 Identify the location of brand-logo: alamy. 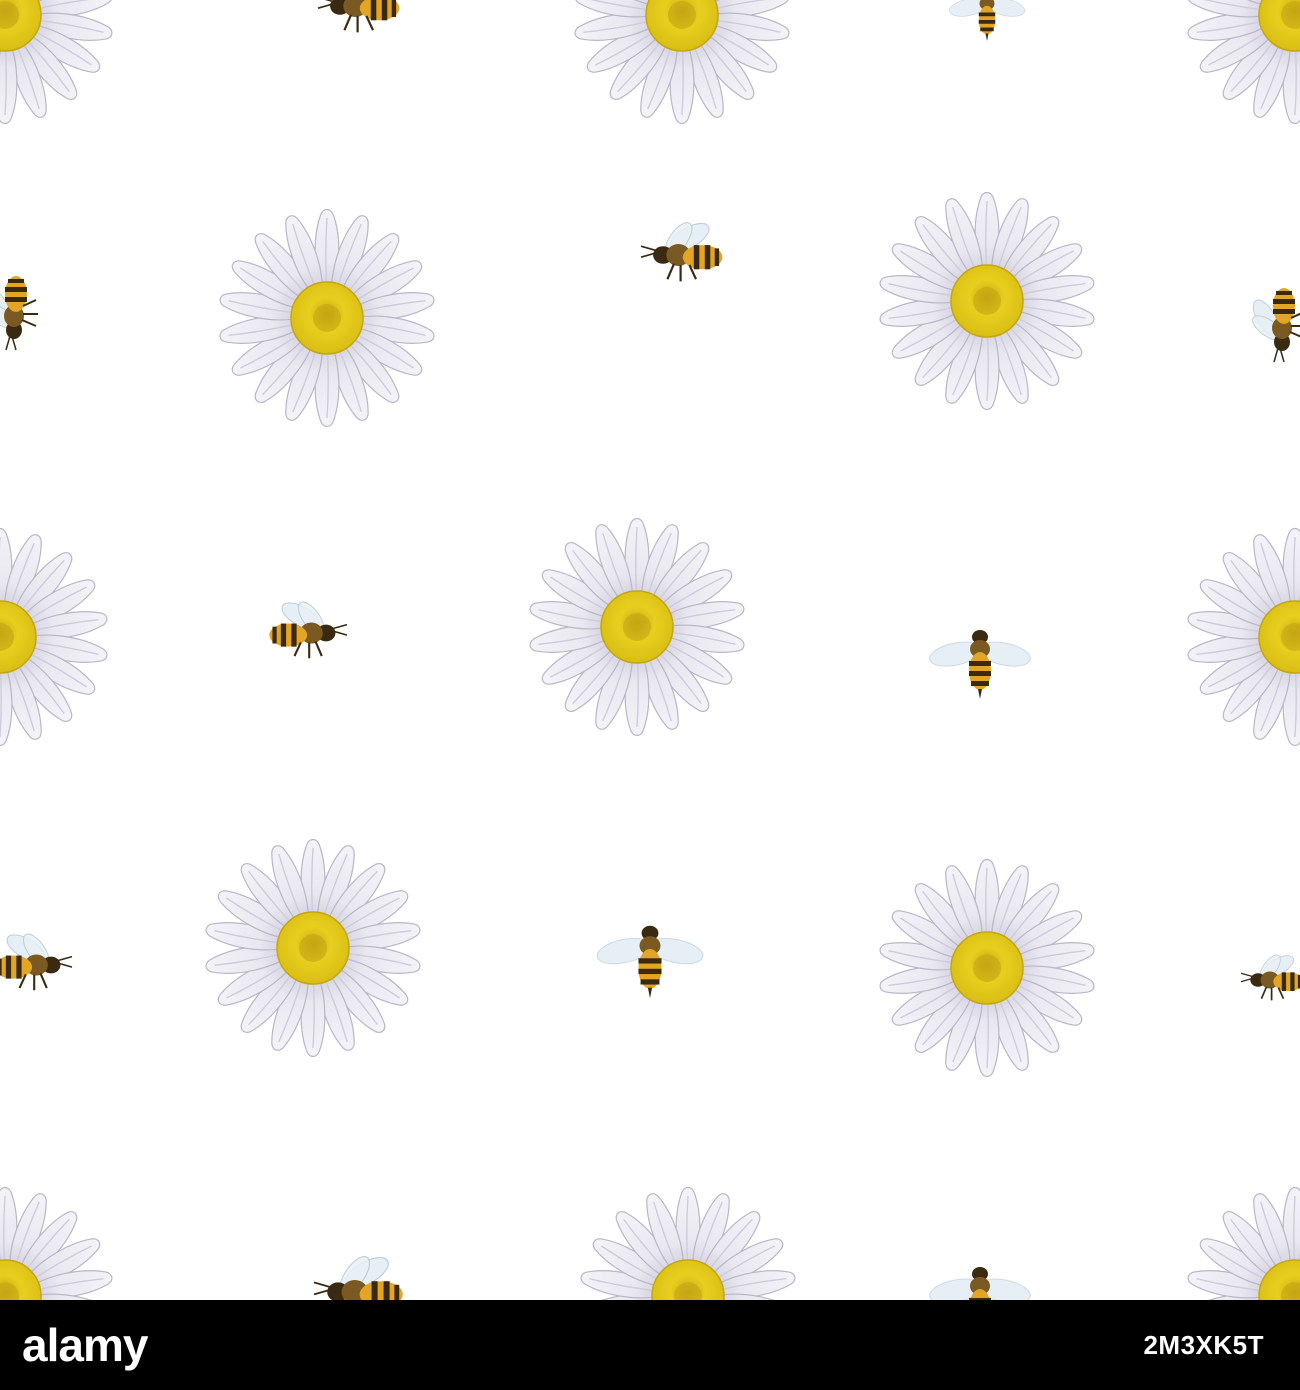
(85, 1345).